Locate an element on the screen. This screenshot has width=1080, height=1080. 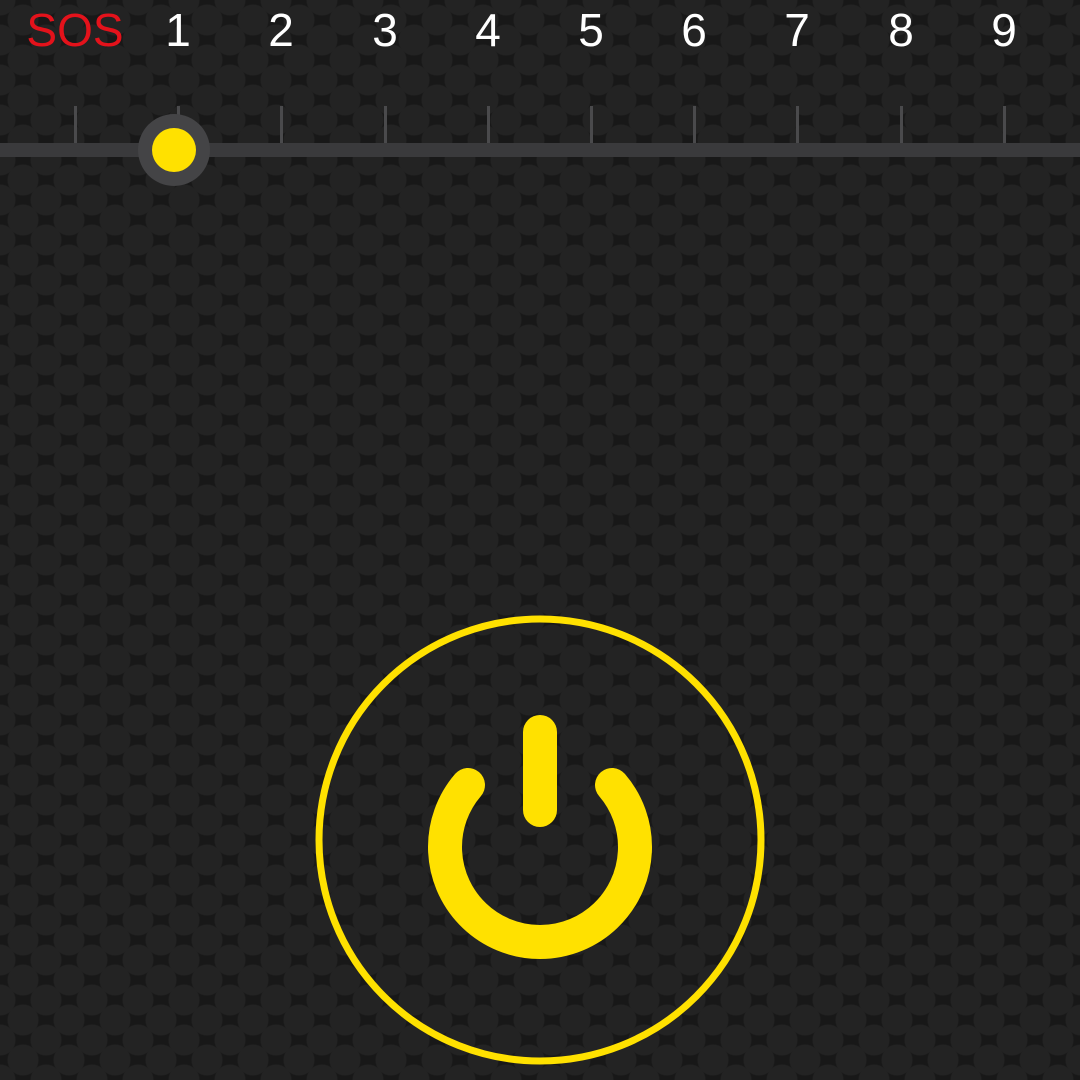
slider-thumb is located at coordinates (174, 150).